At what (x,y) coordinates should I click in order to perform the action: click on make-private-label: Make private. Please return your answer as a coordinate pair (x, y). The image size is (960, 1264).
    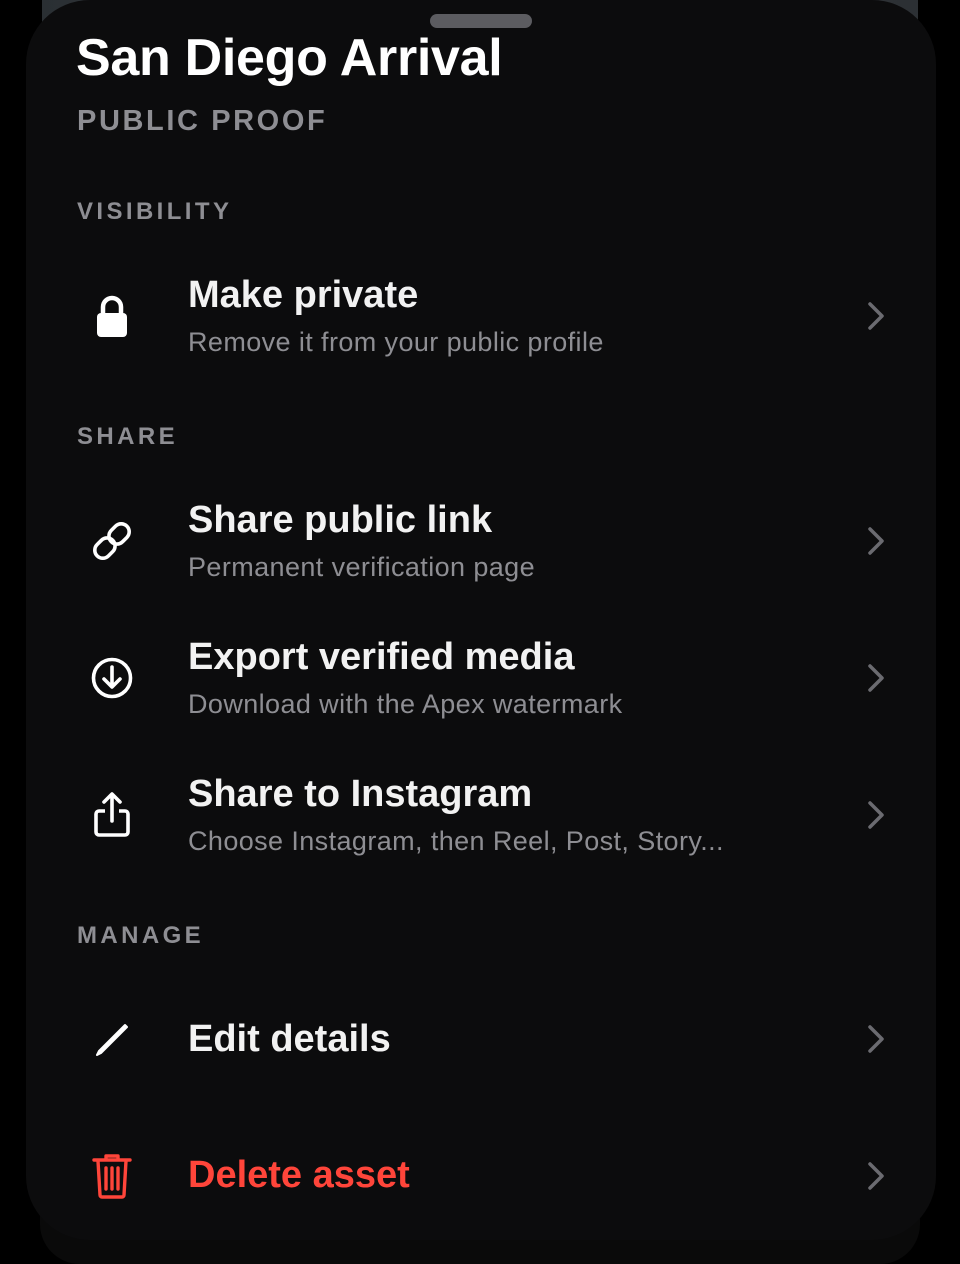
    Looking at the image, I should click on (303, 295).